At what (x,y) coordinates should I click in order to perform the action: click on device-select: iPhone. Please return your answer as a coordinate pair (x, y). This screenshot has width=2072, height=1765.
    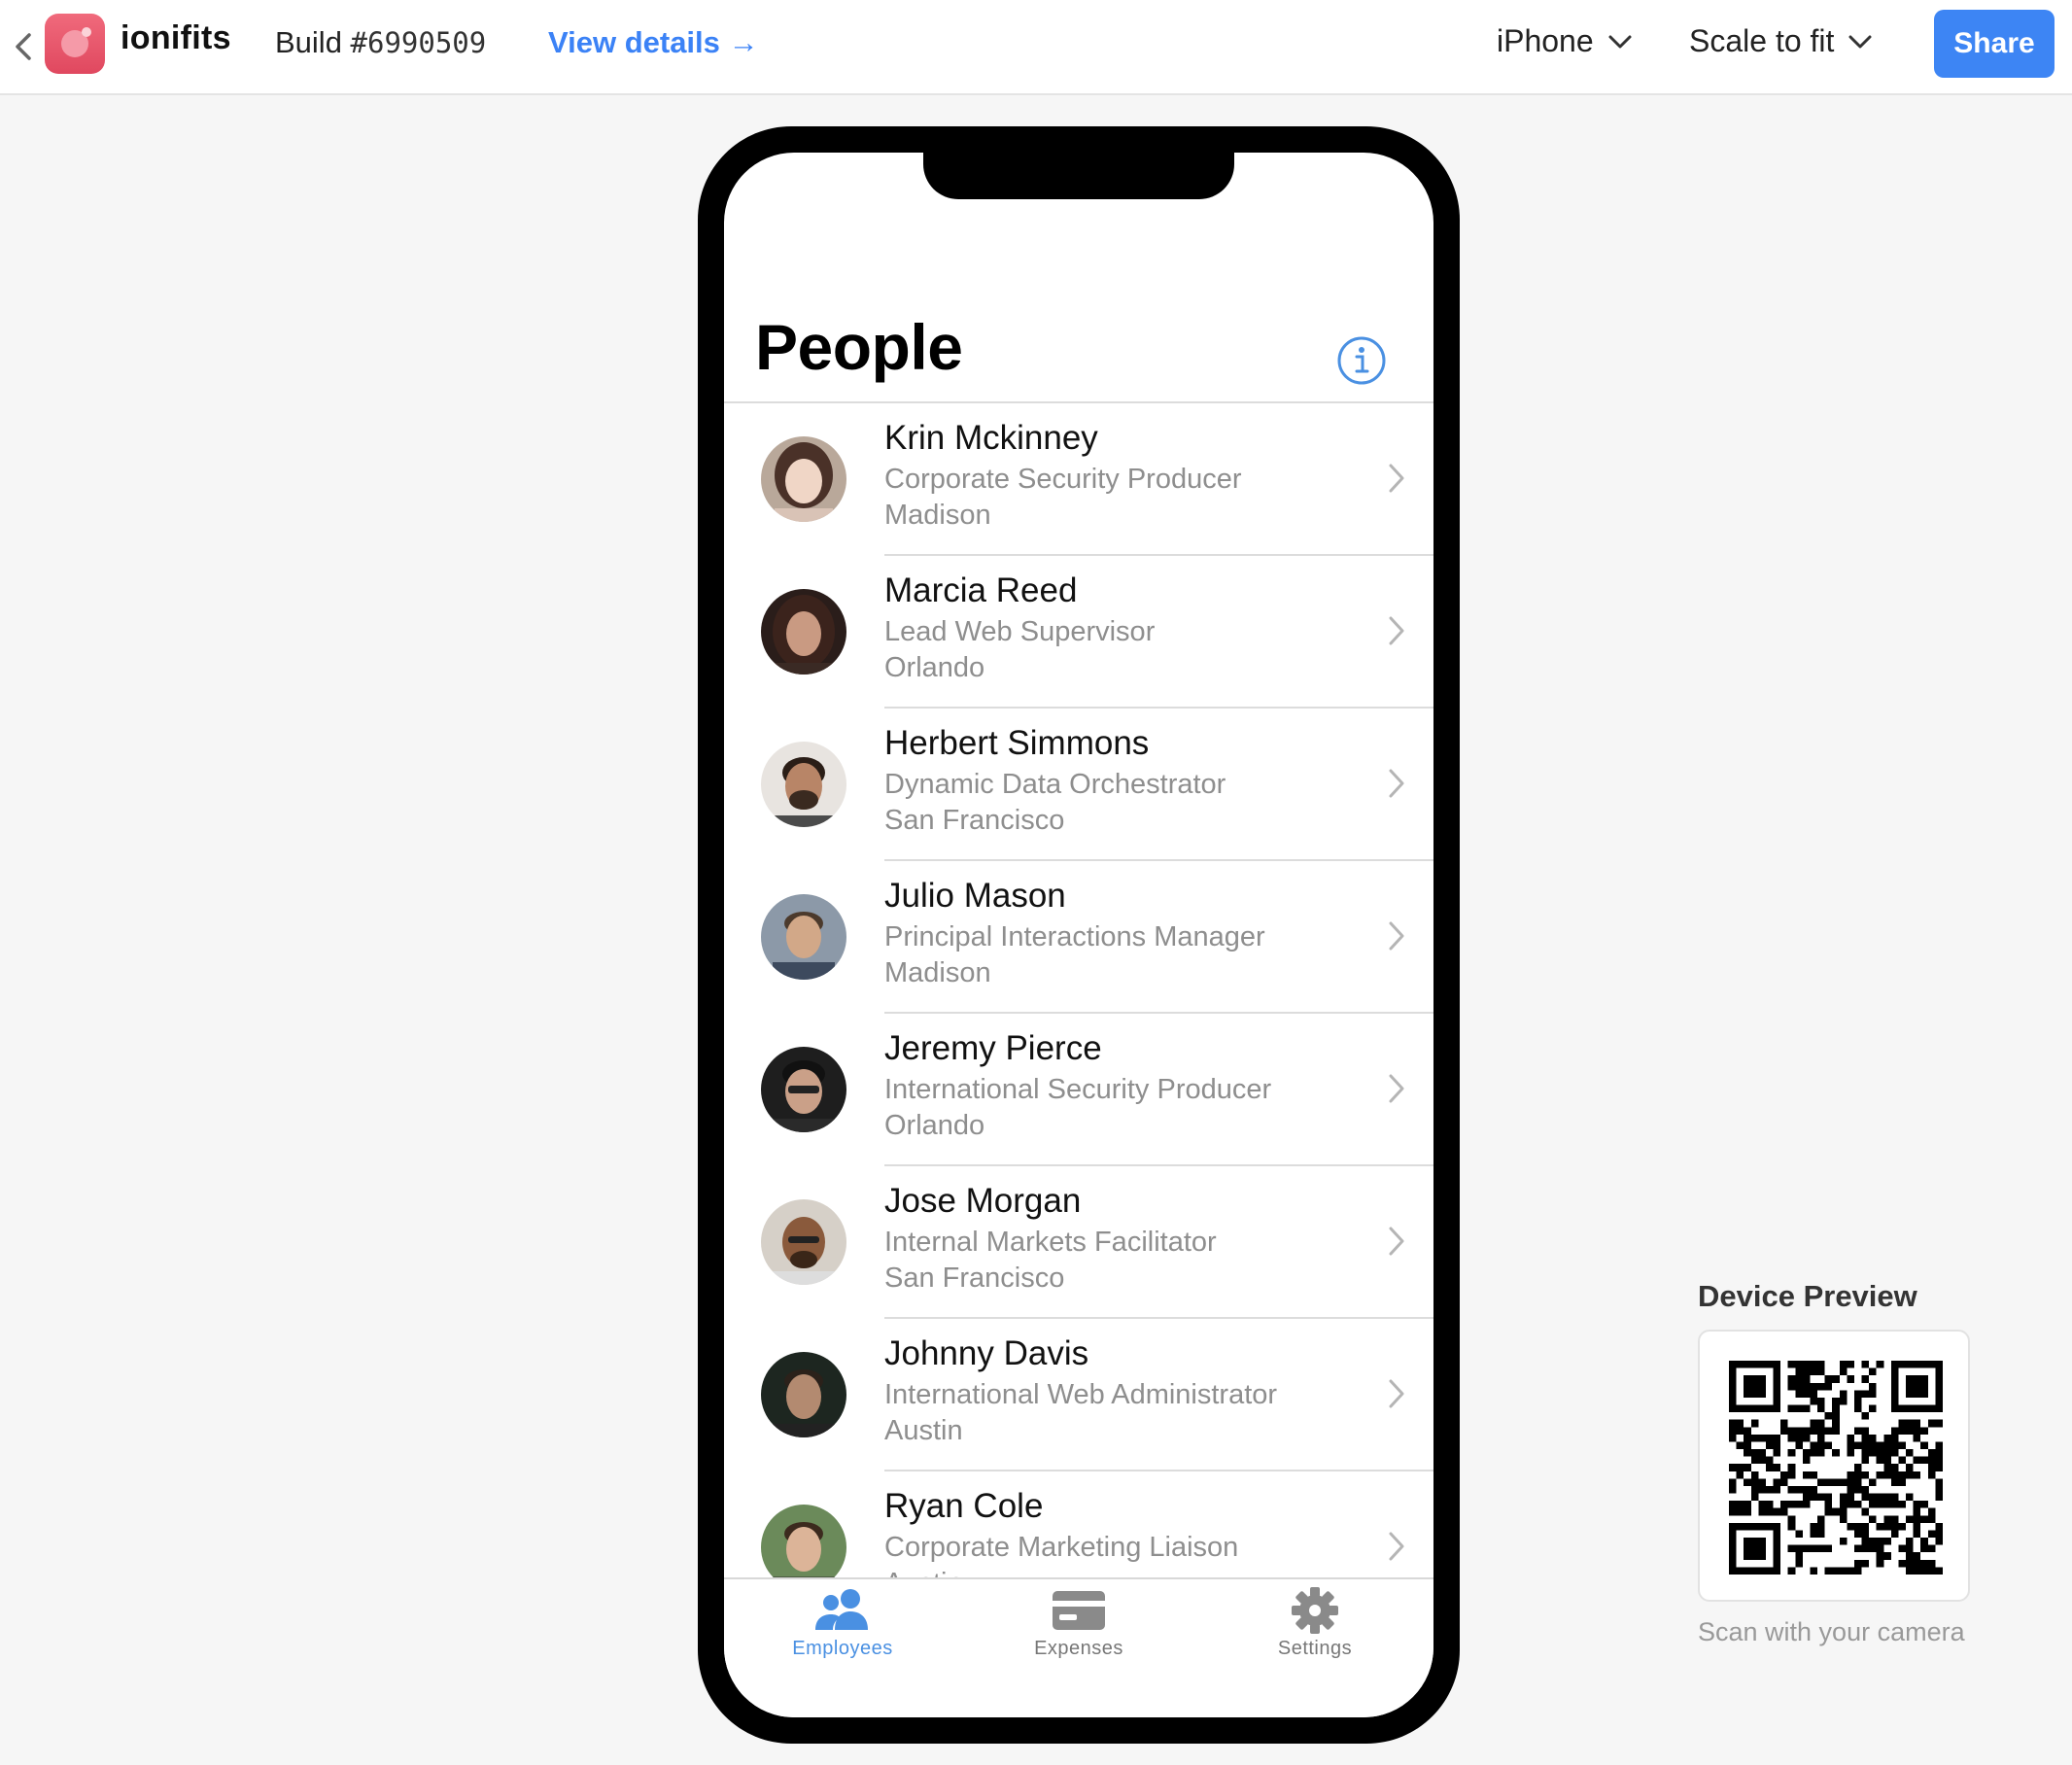
    Looking at the image, I should click on (1565, 41).